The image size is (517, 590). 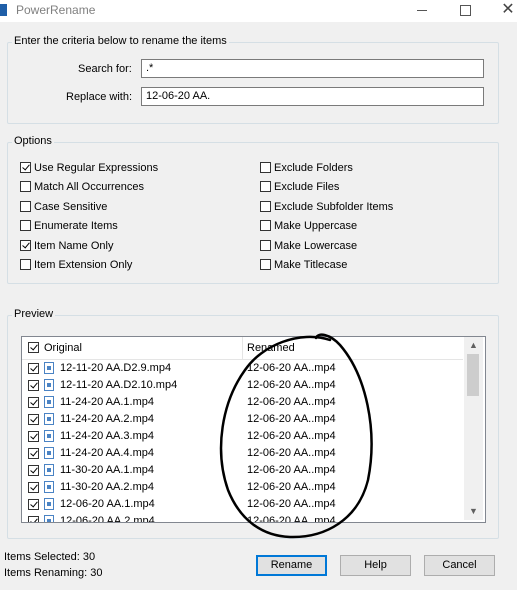 What do you see at coordinates (53, 573) in the screenshot?
I see `items-renaming-status: Items Renaming: 30` at bounding box center [53, 573].